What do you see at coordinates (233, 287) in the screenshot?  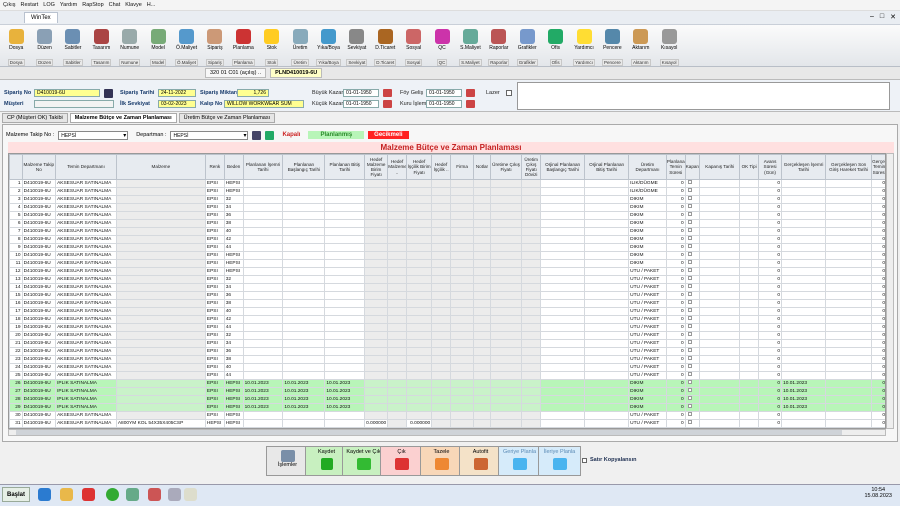 I see `table-cell: 34` at bounding box center [233, 287].